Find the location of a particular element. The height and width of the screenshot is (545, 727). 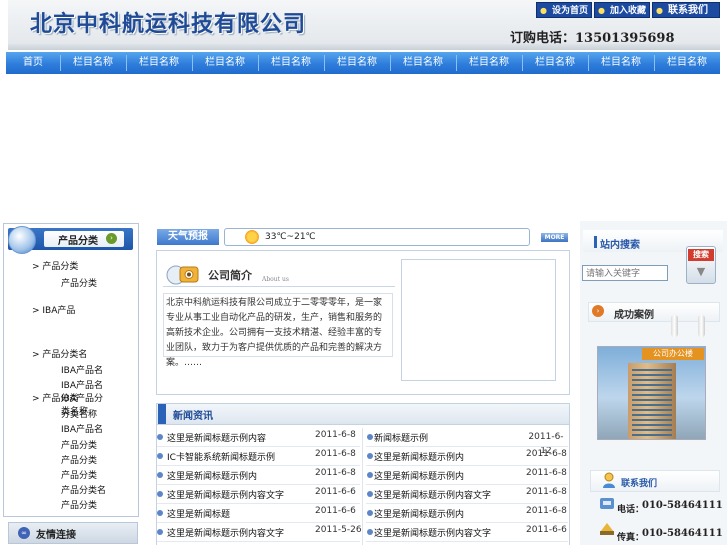

case-image: 公司办公楼 is located at coordinates (651, 393).